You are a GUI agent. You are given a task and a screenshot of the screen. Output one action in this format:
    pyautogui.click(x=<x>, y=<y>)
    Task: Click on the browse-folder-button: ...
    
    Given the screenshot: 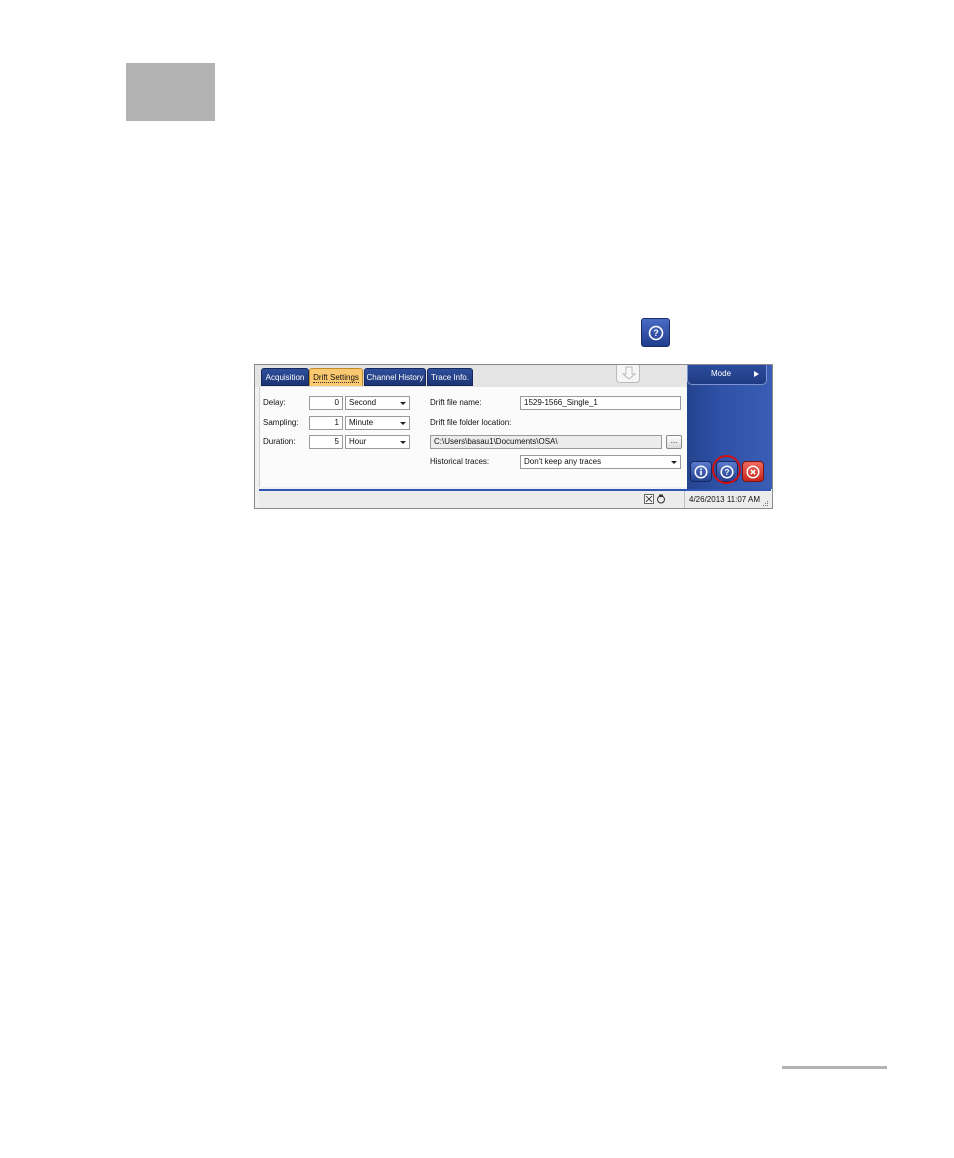 What is the action you would take?
    pyautogui.click(x=674, y=442)
    